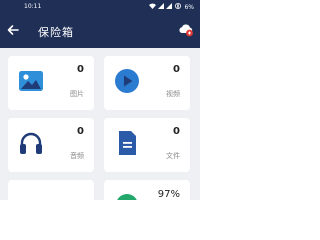  What do you see at coordinates (127, 143) in the screenshot?
I see `document-icon` at bounding box center [127, 143].